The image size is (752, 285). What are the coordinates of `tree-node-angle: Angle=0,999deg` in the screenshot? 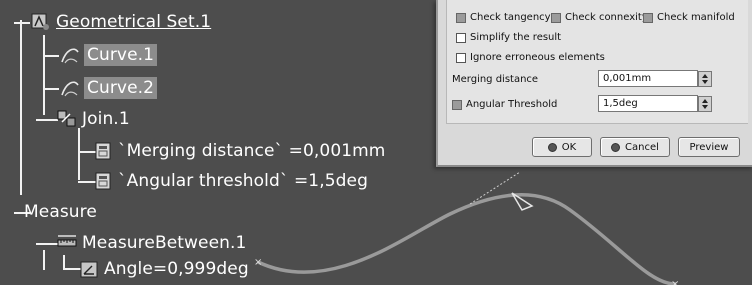 It's located at (163, 269).